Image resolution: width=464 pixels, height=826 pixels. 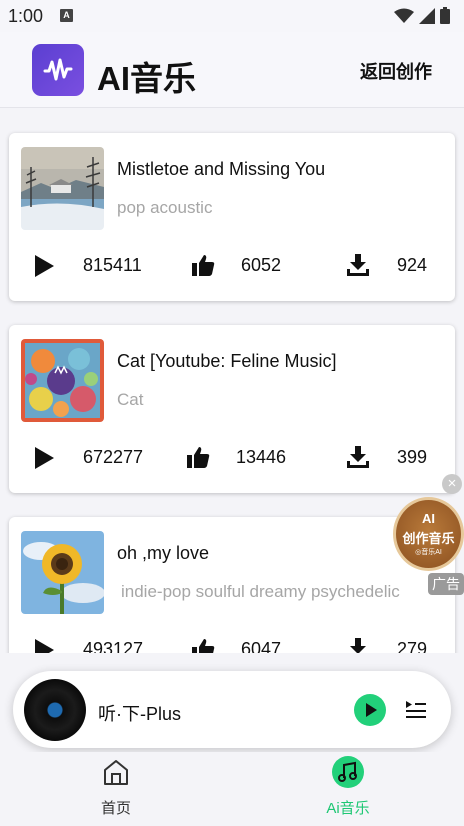 I want to click on ad-label: 广告, so click(x=446, y=584).